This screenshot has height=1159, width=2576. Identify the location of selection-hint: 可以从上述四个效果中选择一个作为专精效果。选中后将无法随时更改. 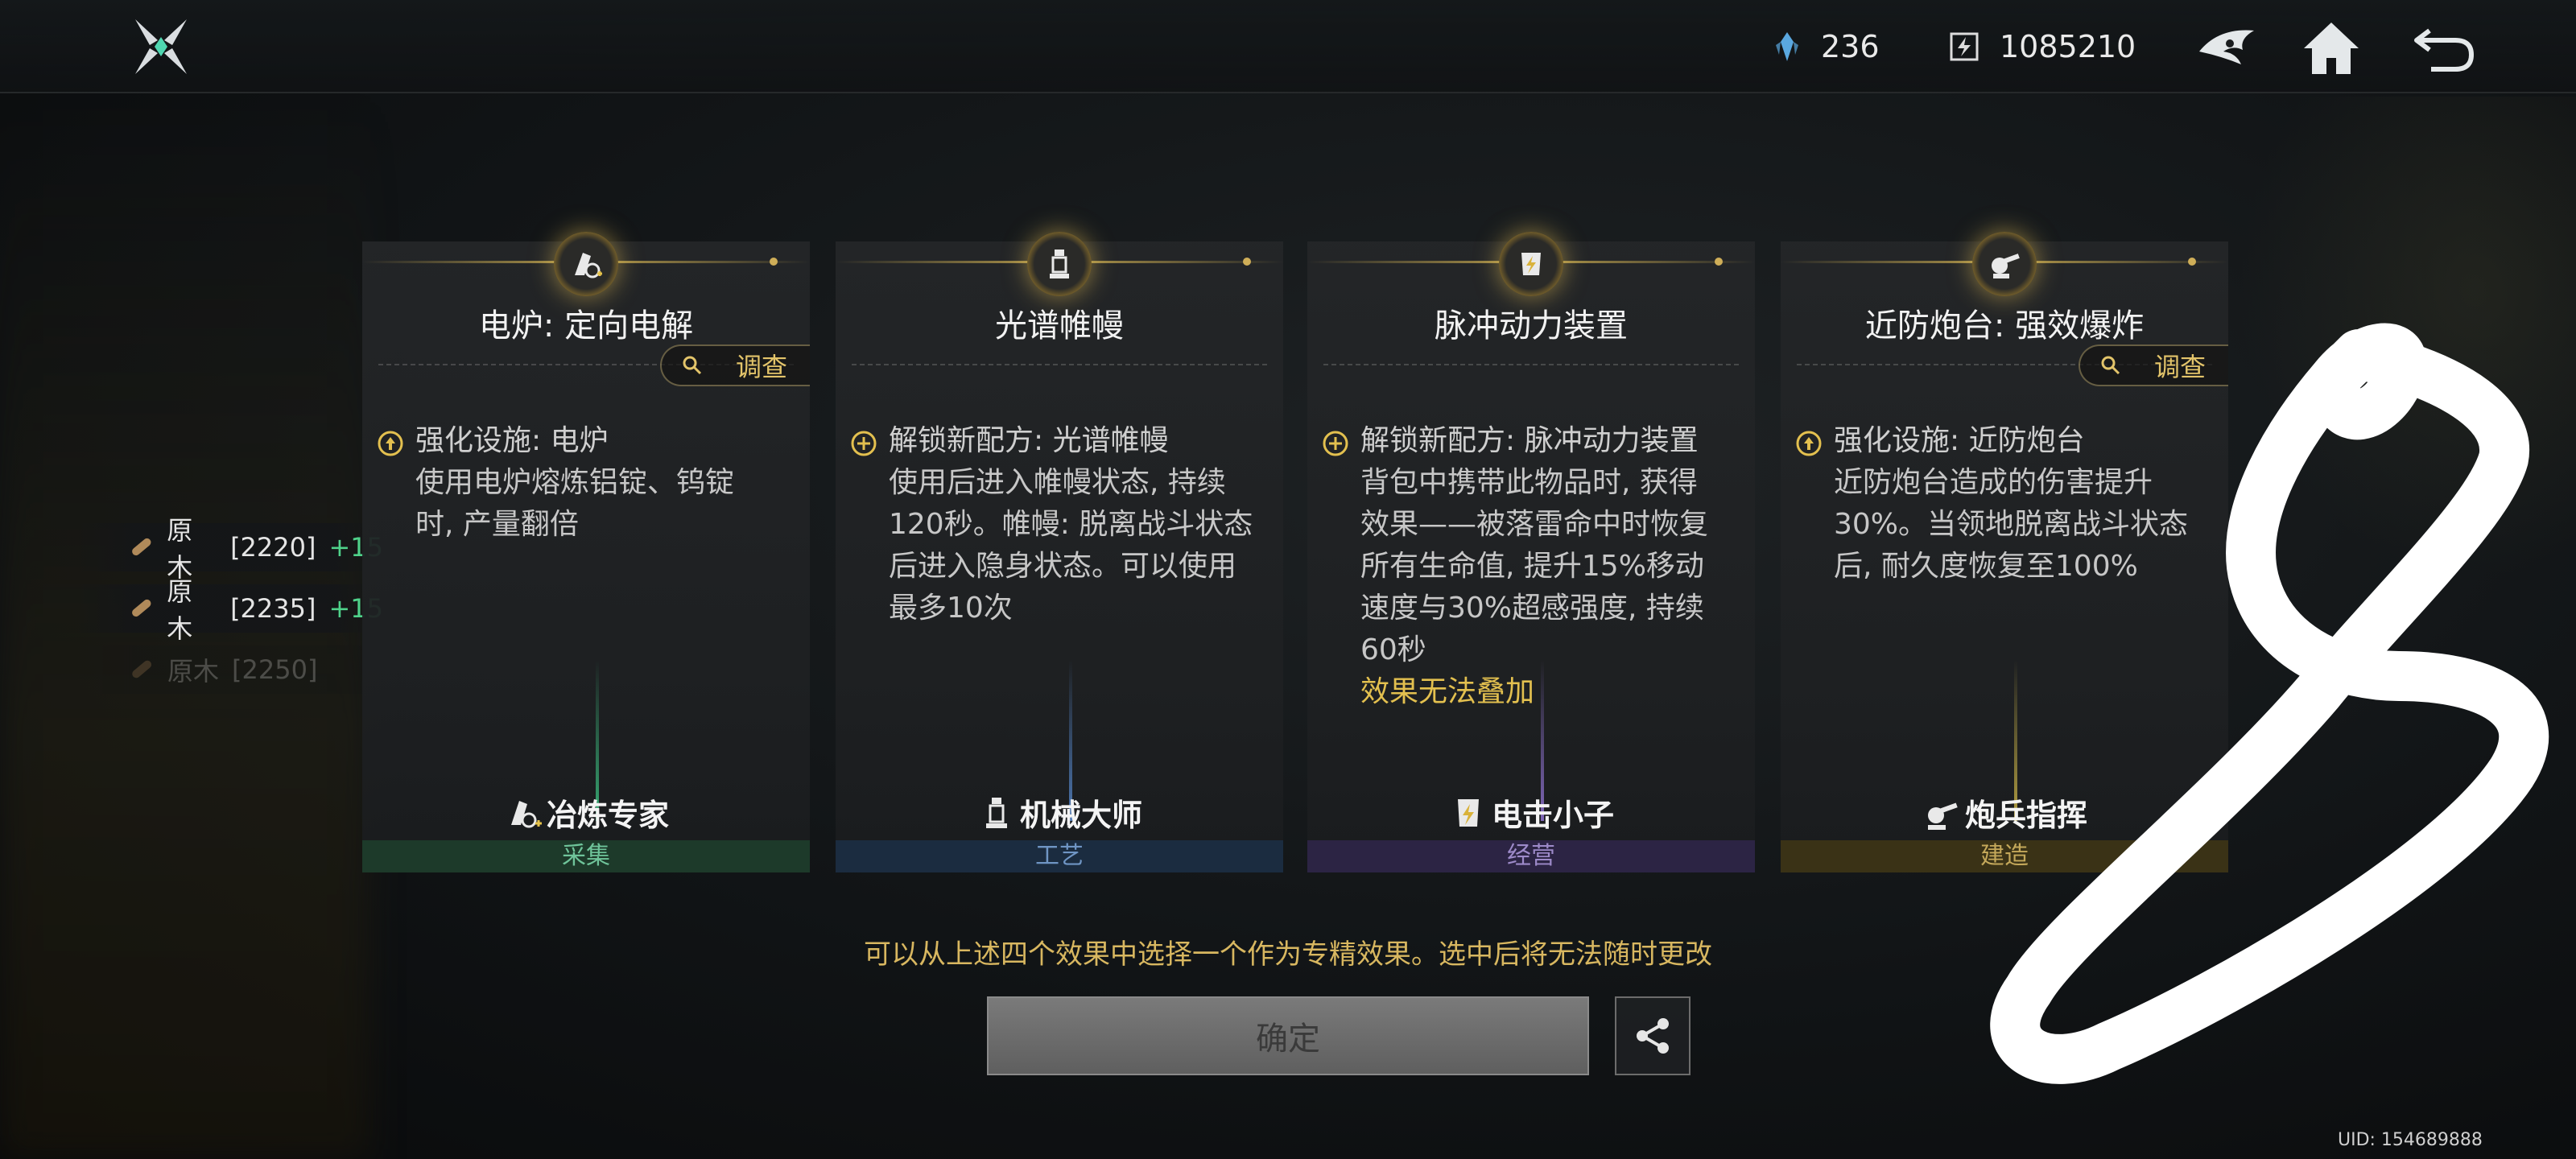
(1288, 954).